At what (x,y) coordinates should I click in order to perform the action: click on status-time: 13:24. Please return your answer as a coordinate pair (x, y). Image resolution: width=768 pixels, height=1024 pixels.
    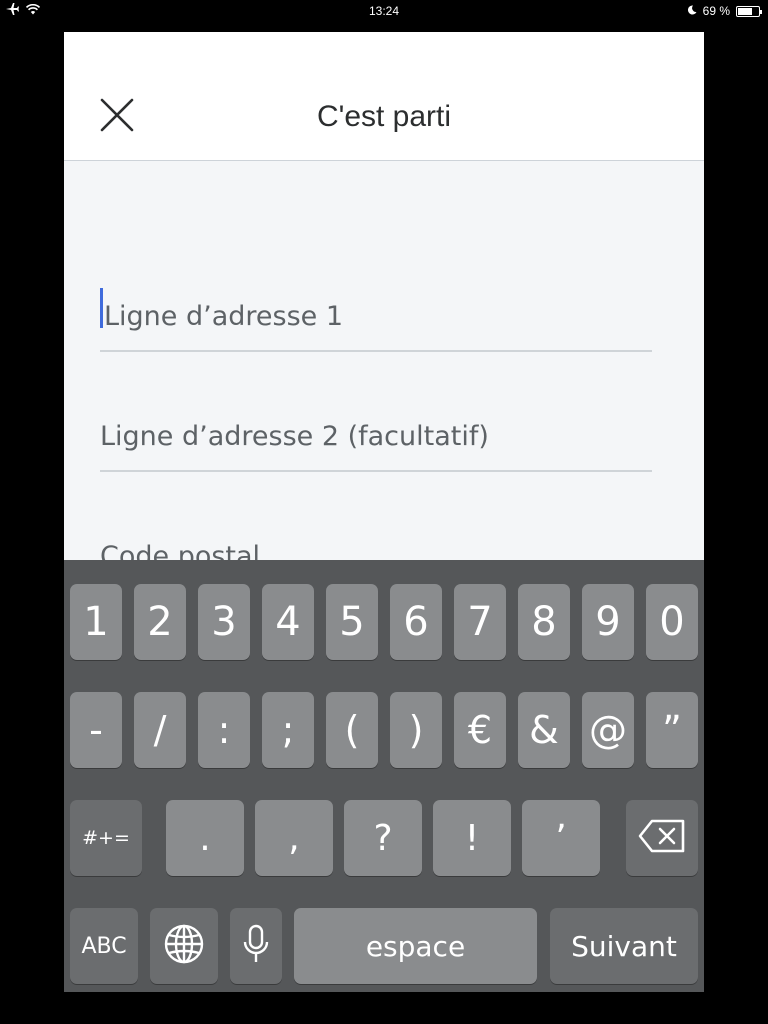
    Looking at the image, I should click on (384, 11).